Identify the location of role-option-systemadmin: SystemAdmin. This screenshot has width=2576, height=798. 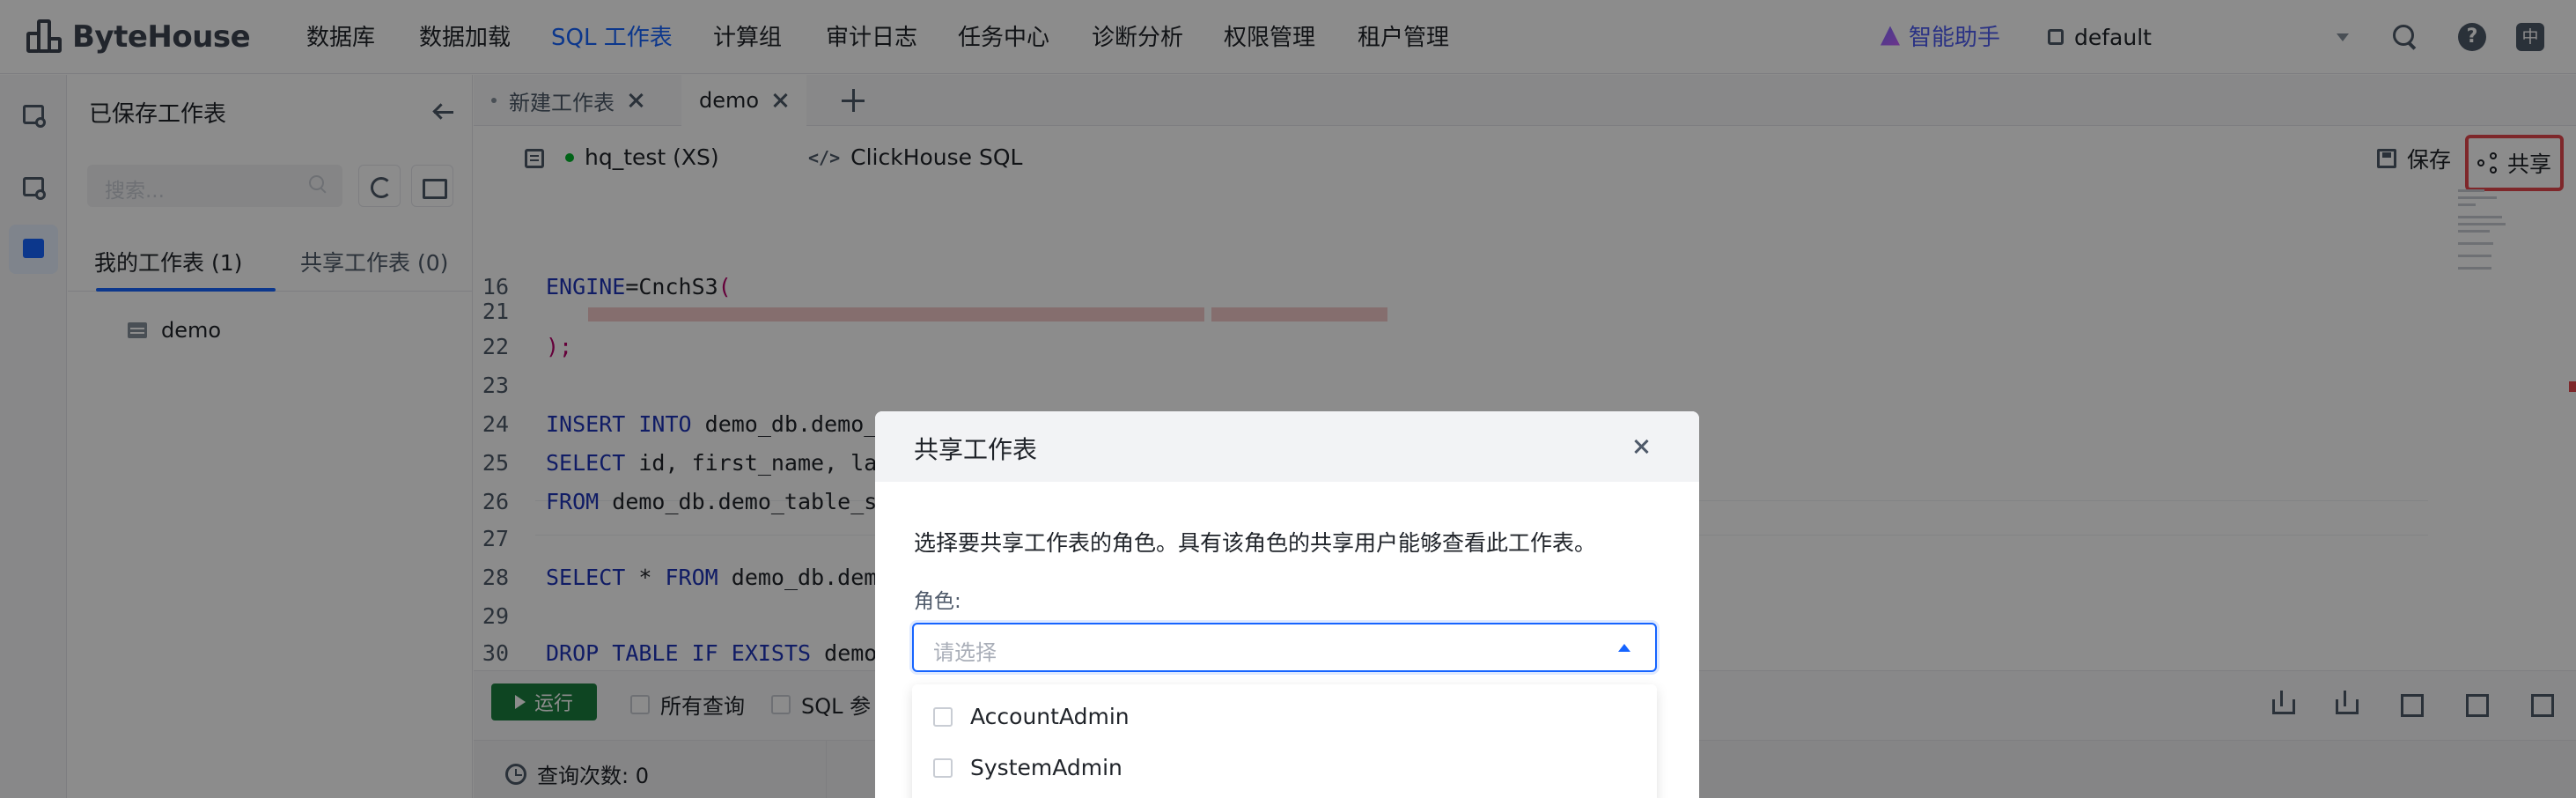
(1027, 767).